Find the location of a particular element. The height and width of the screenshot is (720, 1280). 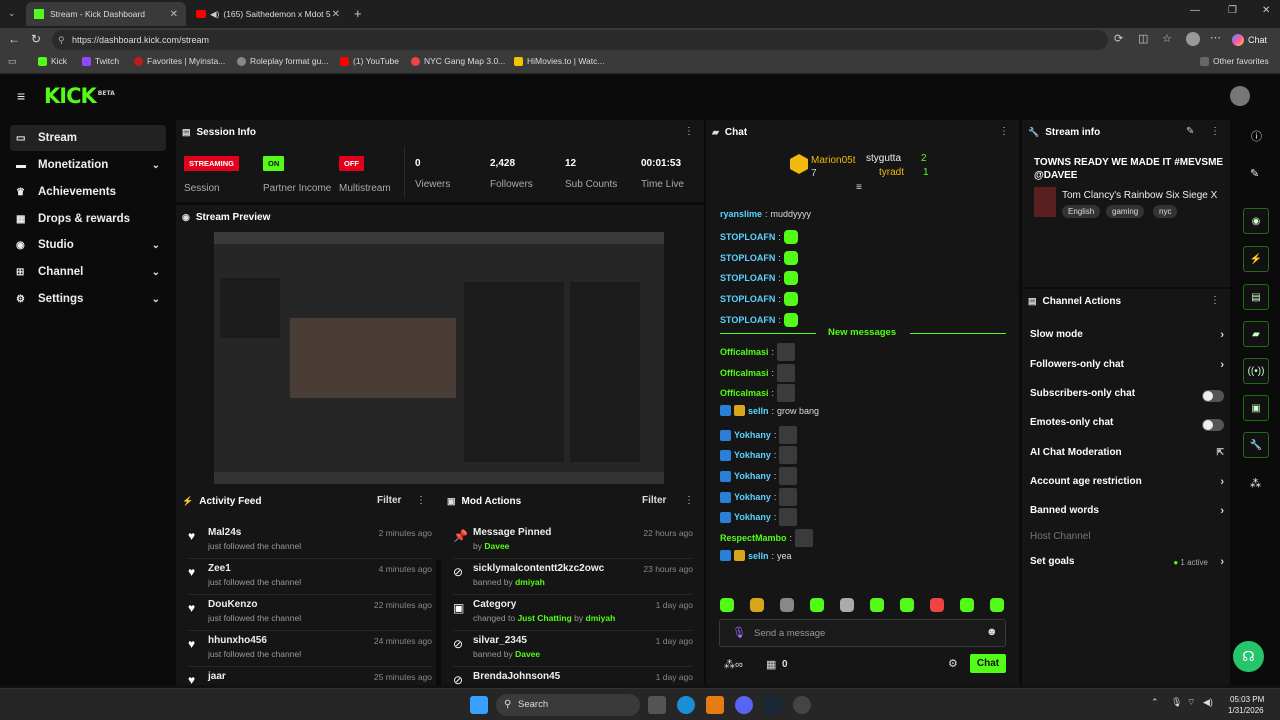

bolt-button: ⚡ is located at coordinates (1256, 259).